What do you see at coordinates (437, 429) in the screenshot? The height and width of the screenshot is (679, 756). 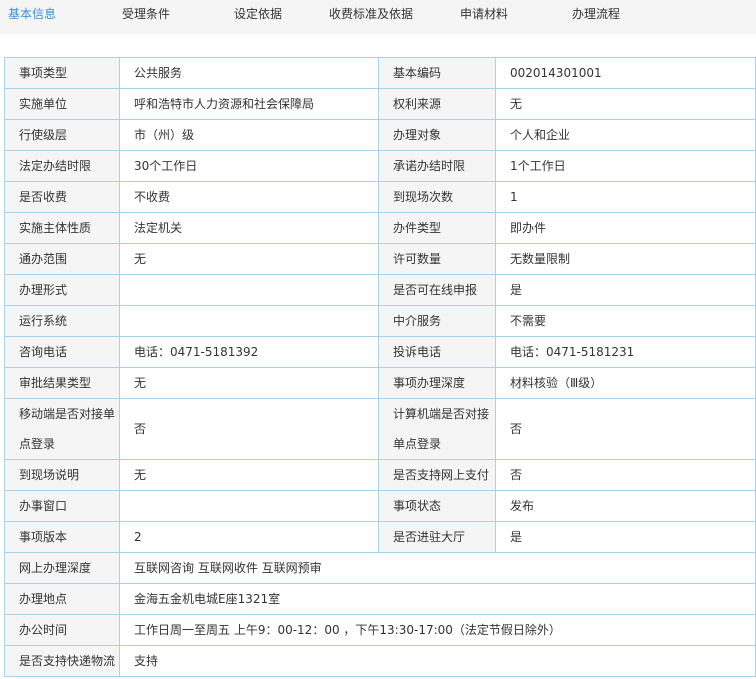 I see `field-label: 计算机端是否对接单点登录` at bounding box center [437, 429].